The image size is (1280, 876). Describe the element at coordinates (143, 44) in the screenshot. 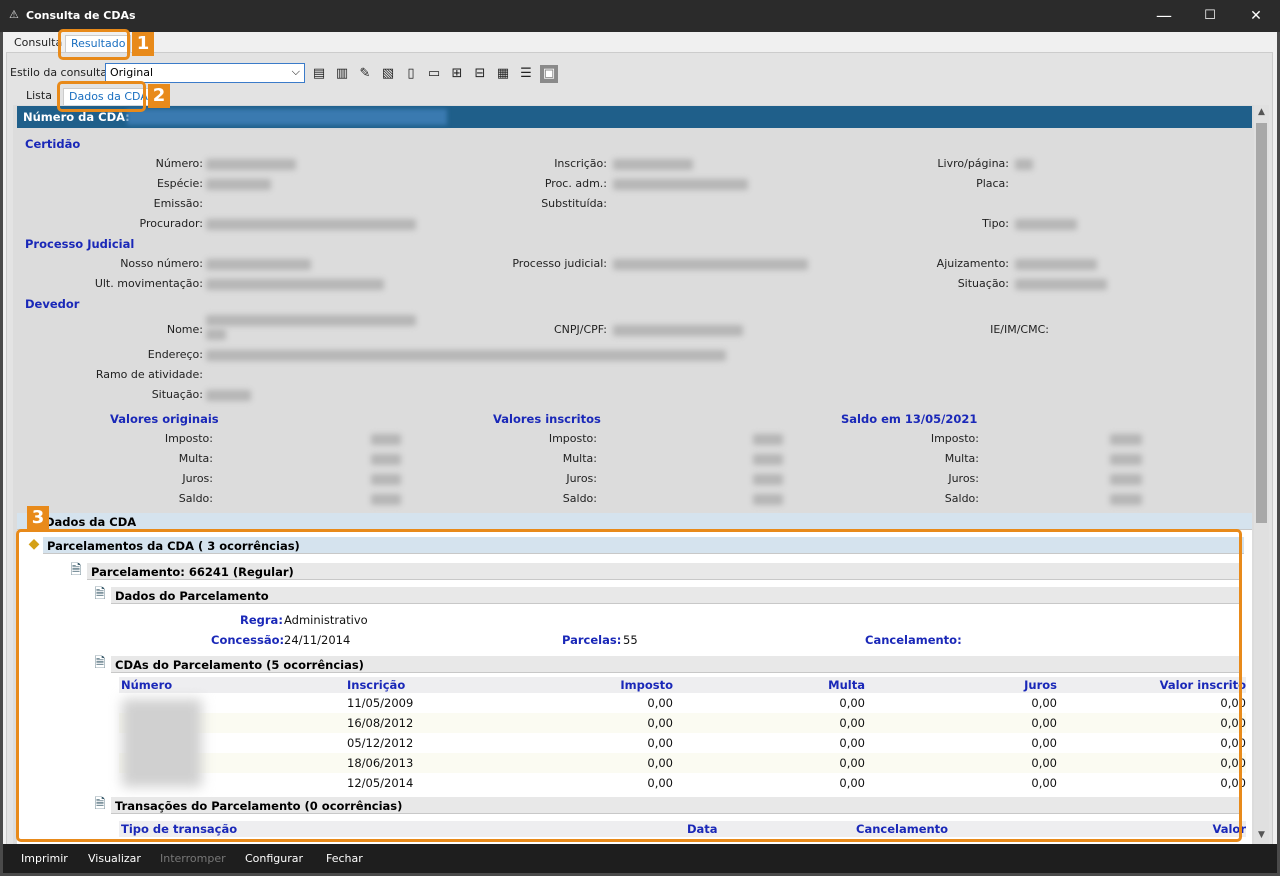

I see `badge-1: 1` at that location.